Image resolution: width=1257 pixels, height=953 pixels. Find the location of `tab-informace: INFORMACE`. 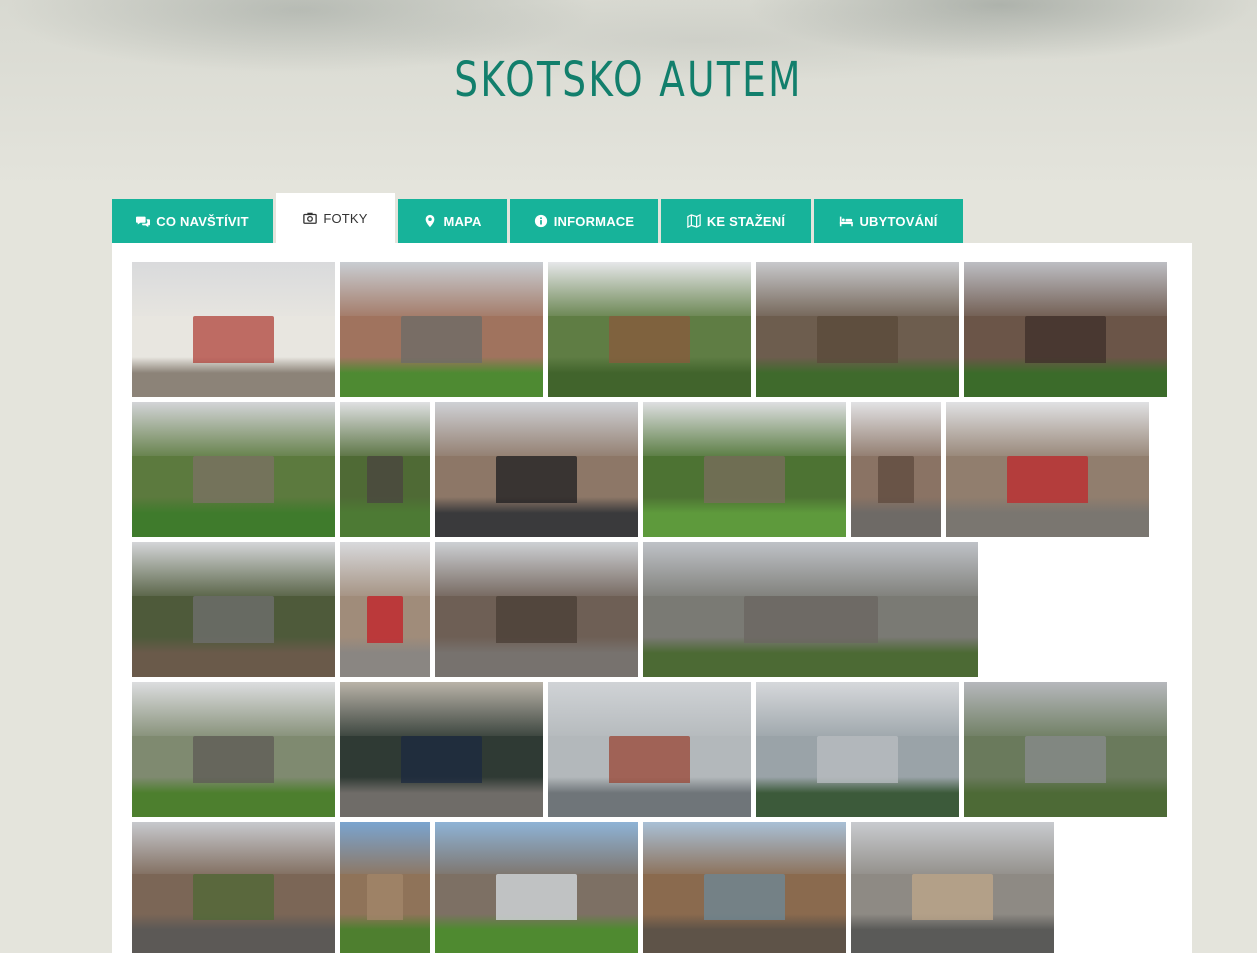

tab-informace: INFORMACE is located at coordinates (584, 221).